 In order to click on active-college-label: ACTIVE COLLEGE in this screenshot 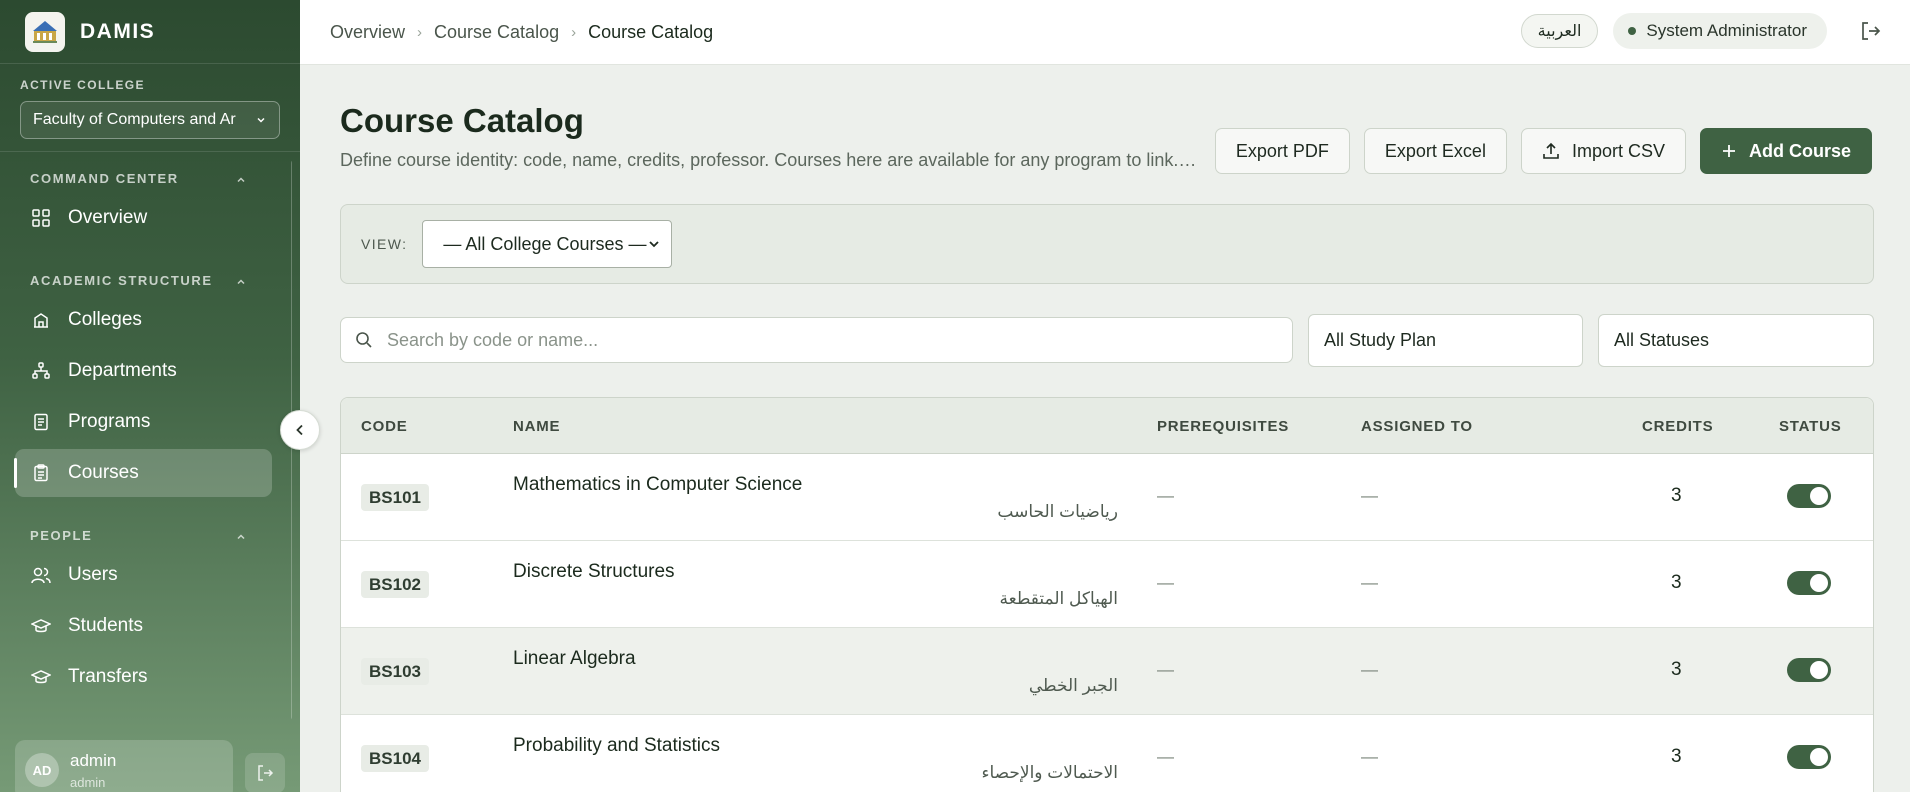, I will do `click(82, 85)`.